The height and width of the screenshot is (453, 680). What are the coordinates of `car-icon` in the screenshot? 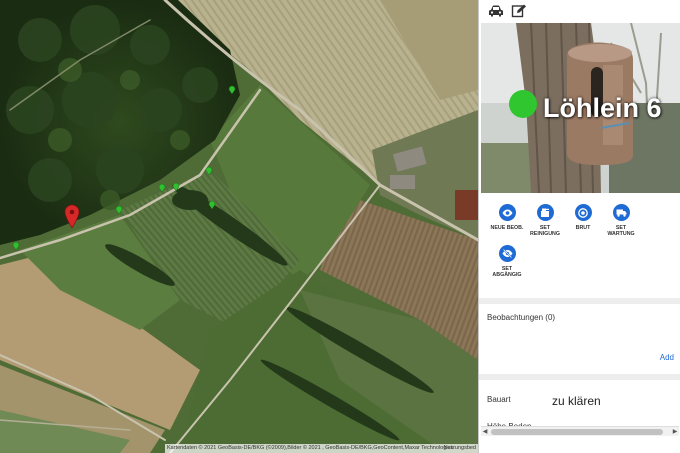 It's located at (496, 11).